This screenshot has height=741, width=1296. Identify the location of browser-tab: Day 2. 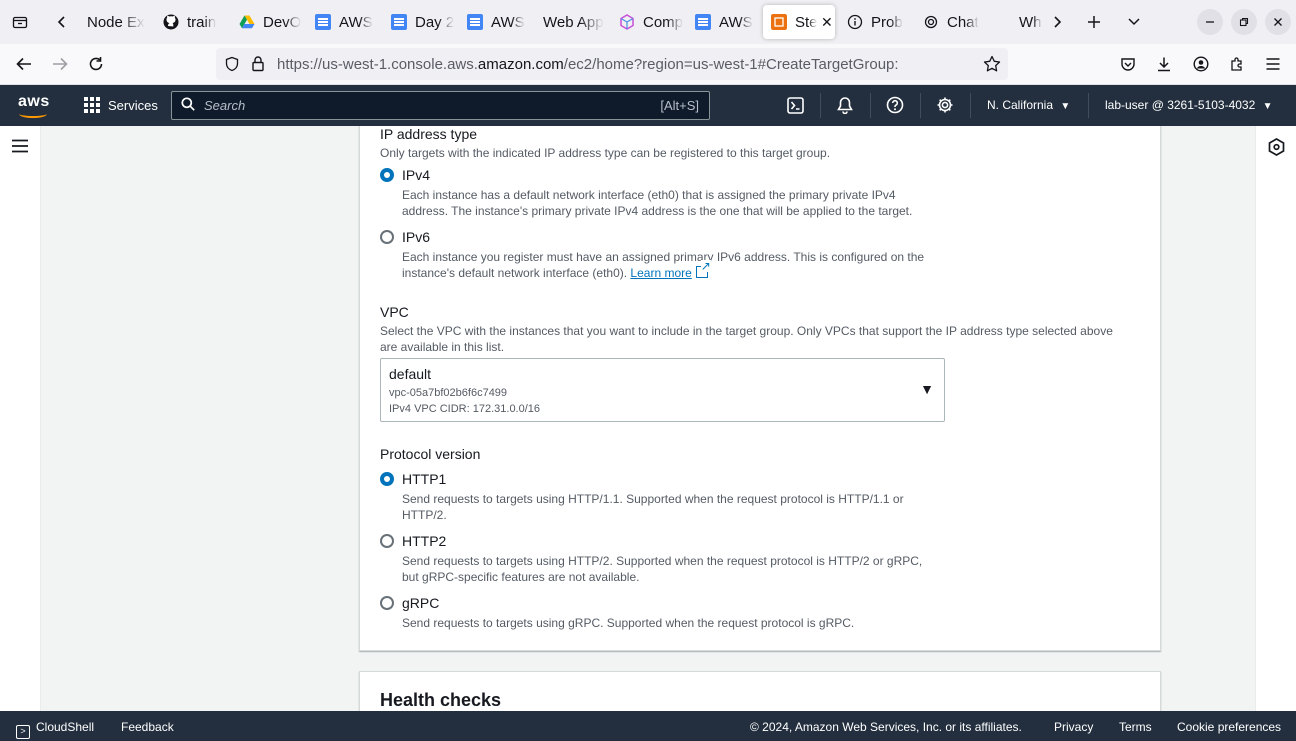
(419, 22).